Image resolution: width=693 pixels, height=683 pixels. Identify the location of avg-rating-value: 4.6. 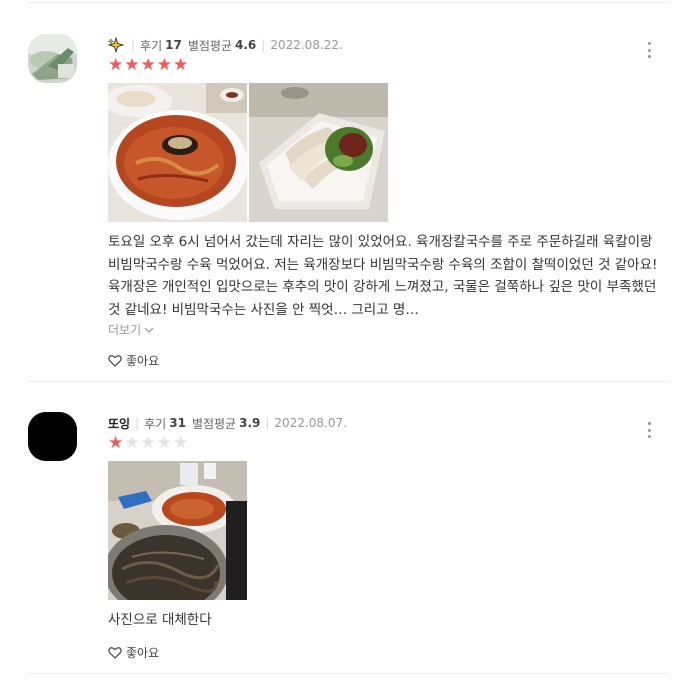
(246, 45).